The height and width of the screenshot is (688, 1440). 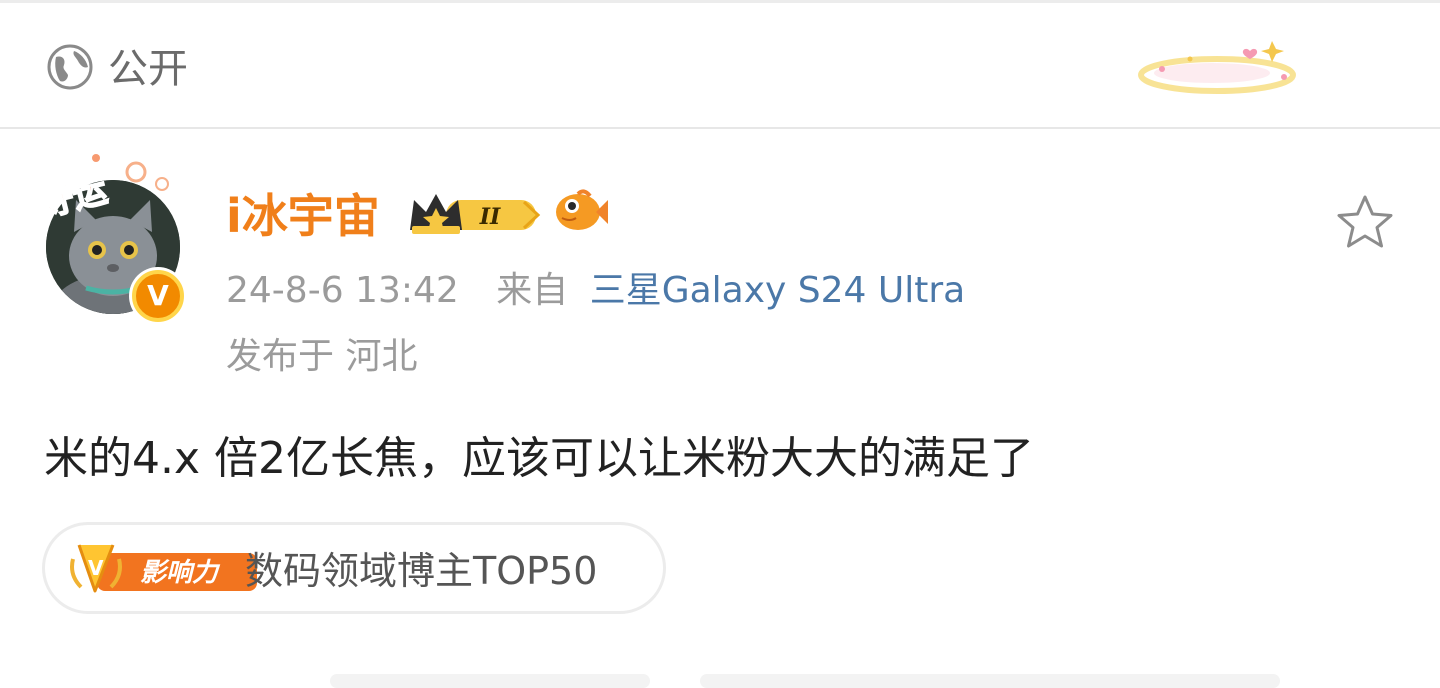 What do you see at coordinates (1217, 67) in the screenshot?
I see `sparkle-ring-decoration` at bounding box center [1217, 67].